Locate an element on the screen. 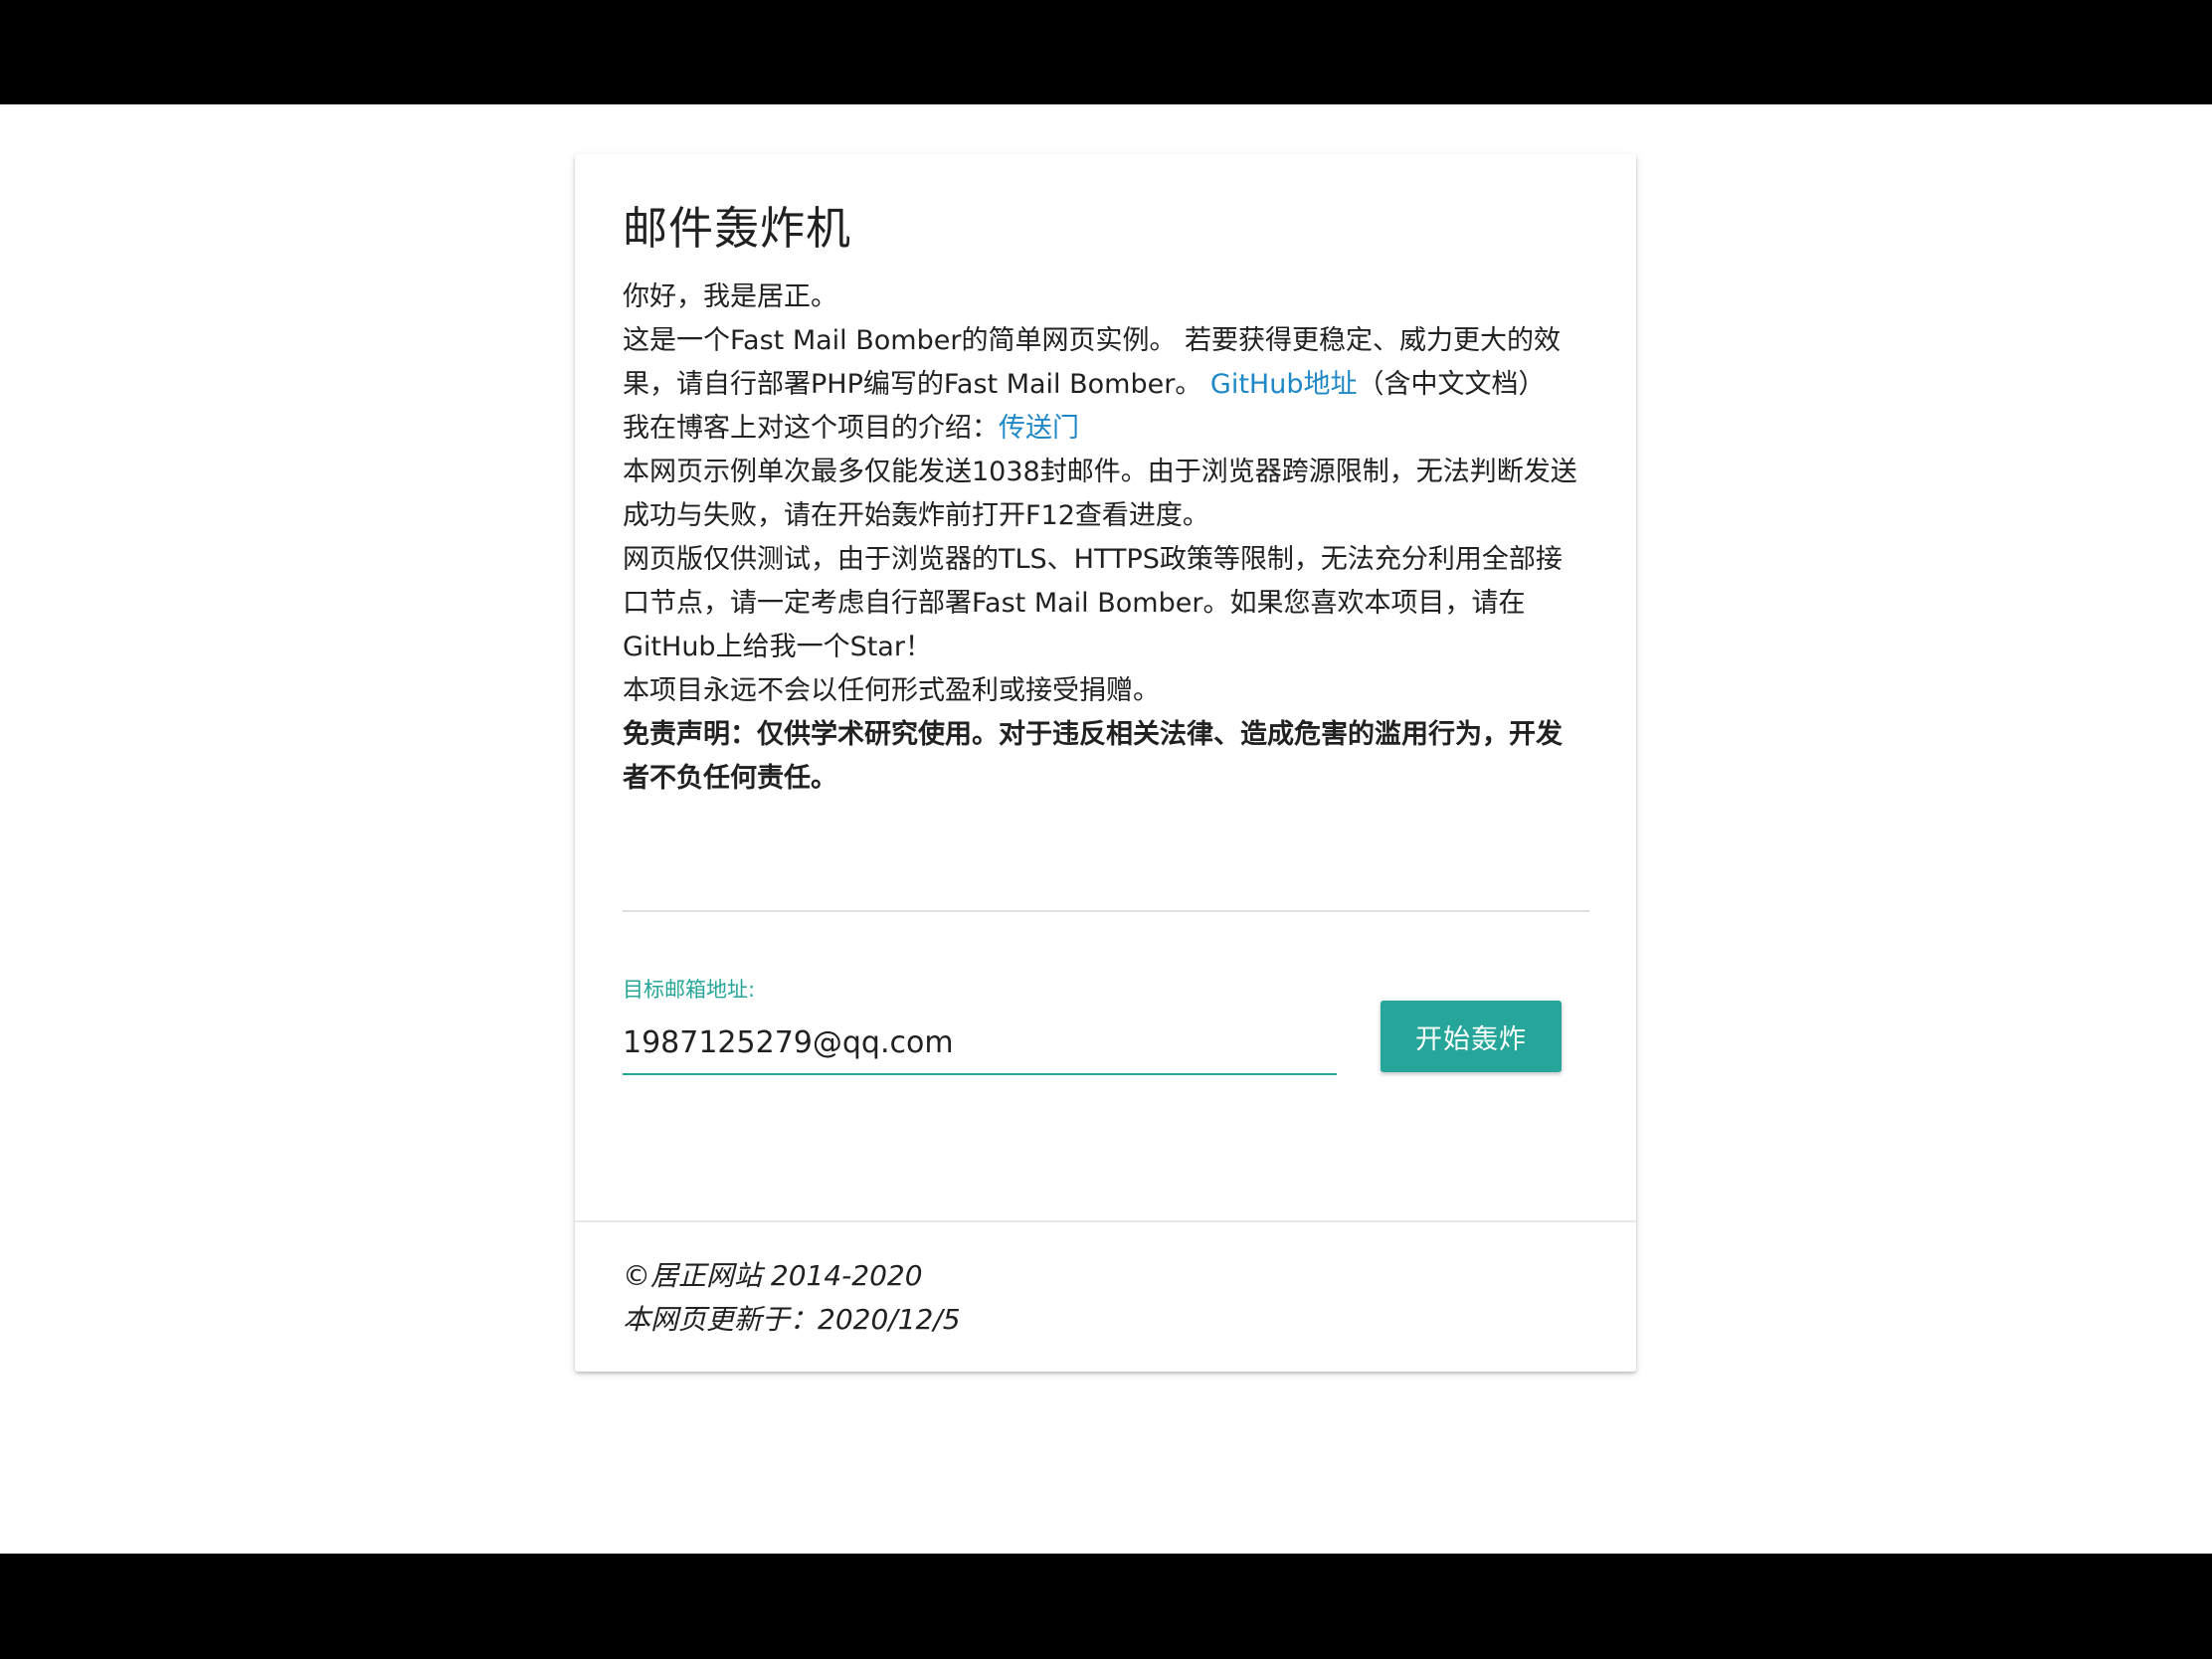  github-link: GitHub地址 is located at coordinates (1284, 384).